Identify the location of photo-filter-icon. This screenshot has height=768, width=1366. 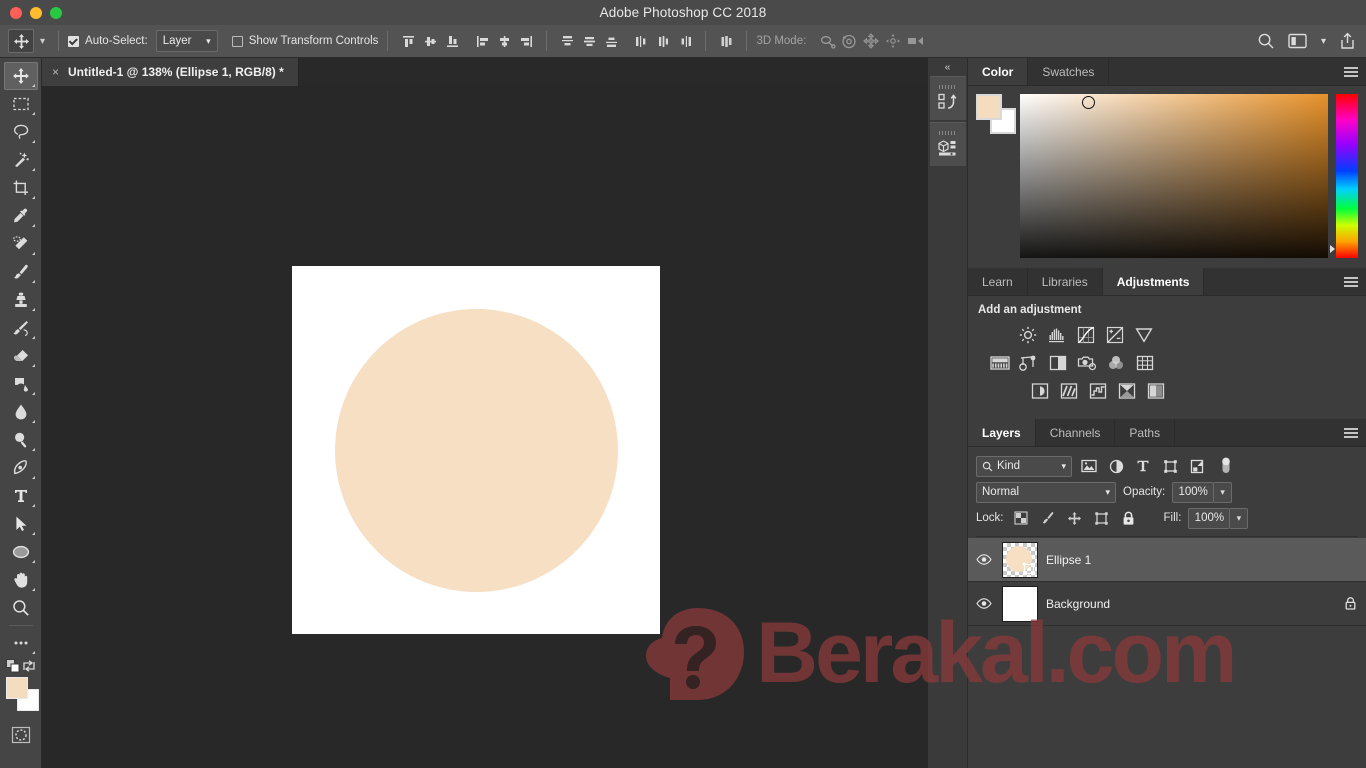
(1087, 363).